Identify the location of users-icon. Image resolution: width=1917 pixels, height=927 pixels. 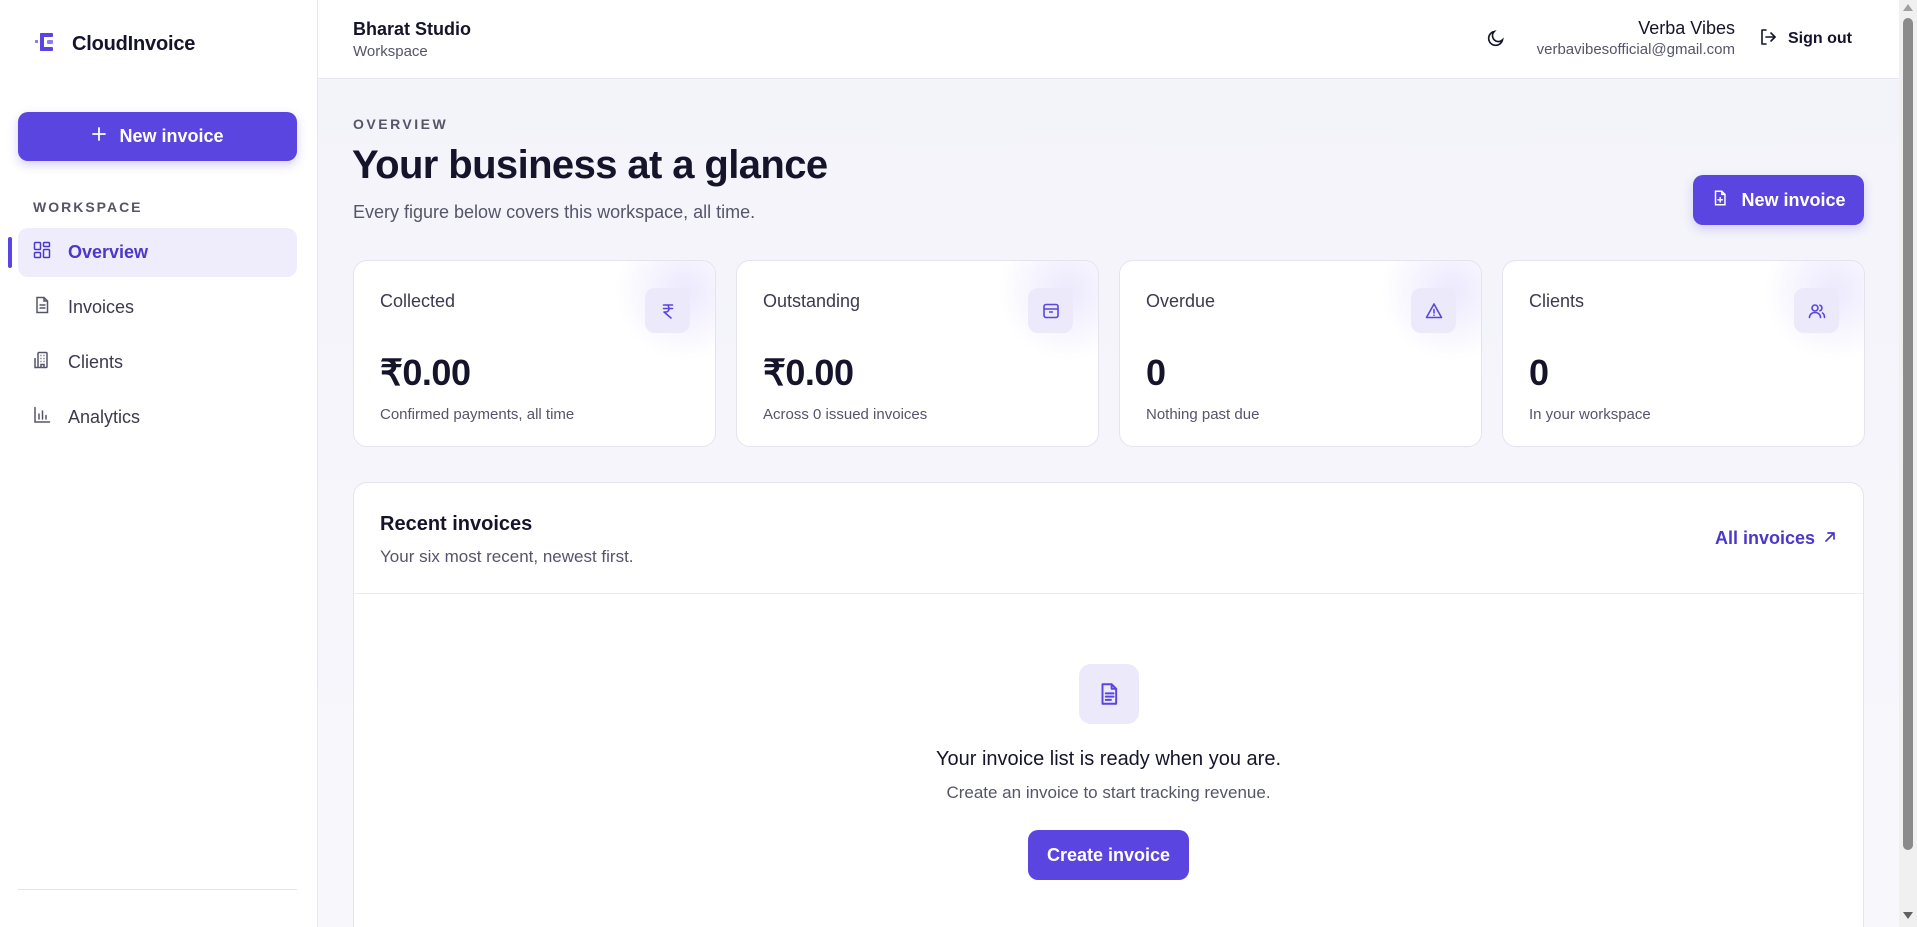
(1816, 310).